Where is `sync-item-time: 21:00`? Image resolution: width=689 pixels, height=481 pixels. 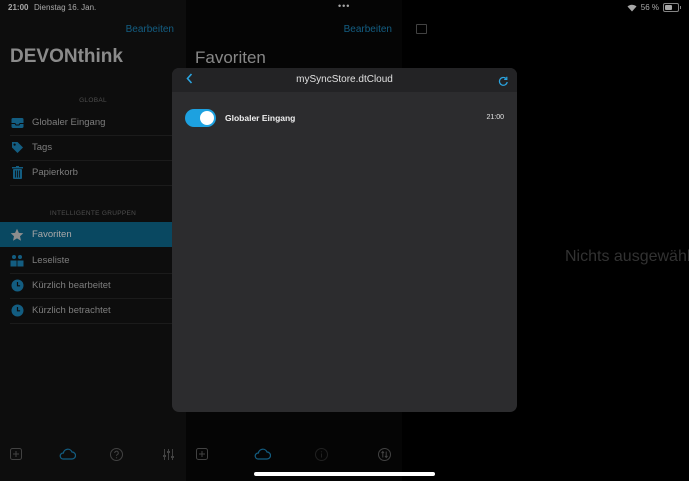
sync-item-time: 21:00 is located at coordinates (495, 117).